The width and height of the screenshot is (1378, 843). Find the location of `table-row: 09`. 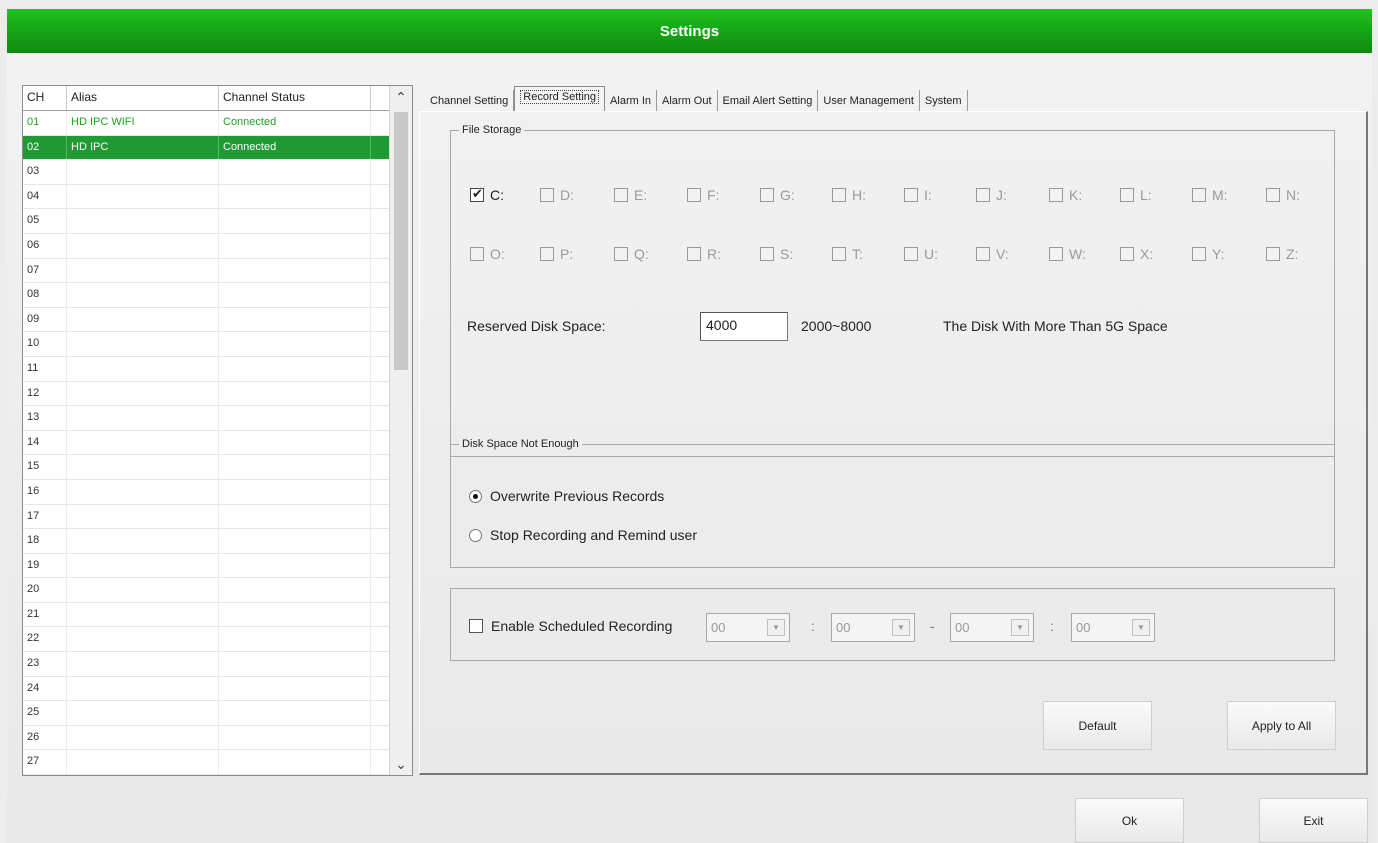

table-row: 09 is located at coordinates (206, 320).